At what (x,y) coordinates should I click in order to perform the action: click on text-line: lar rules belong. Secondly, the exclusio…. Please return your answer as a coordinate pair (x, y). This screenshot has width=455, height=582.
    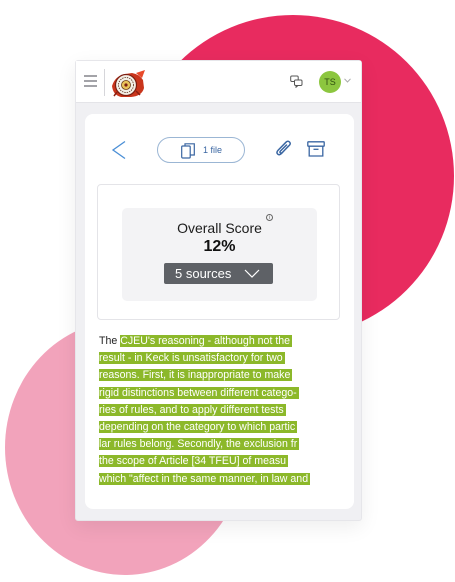
    Looking at the image, I should click on (220, 444).